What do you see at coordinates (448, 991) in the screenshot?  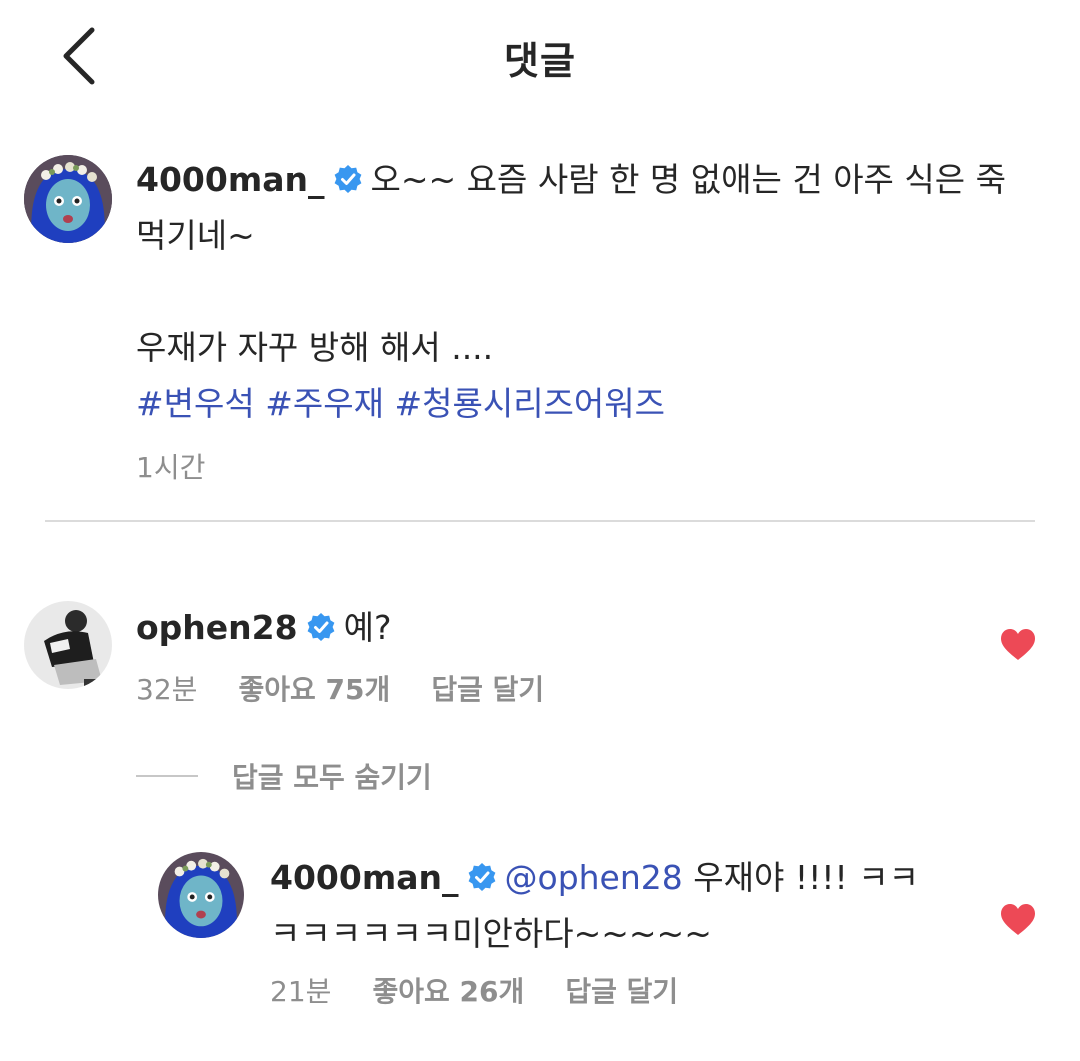 I see `reply-likes: 좋아요 26개` at bounding box center [448, 991].